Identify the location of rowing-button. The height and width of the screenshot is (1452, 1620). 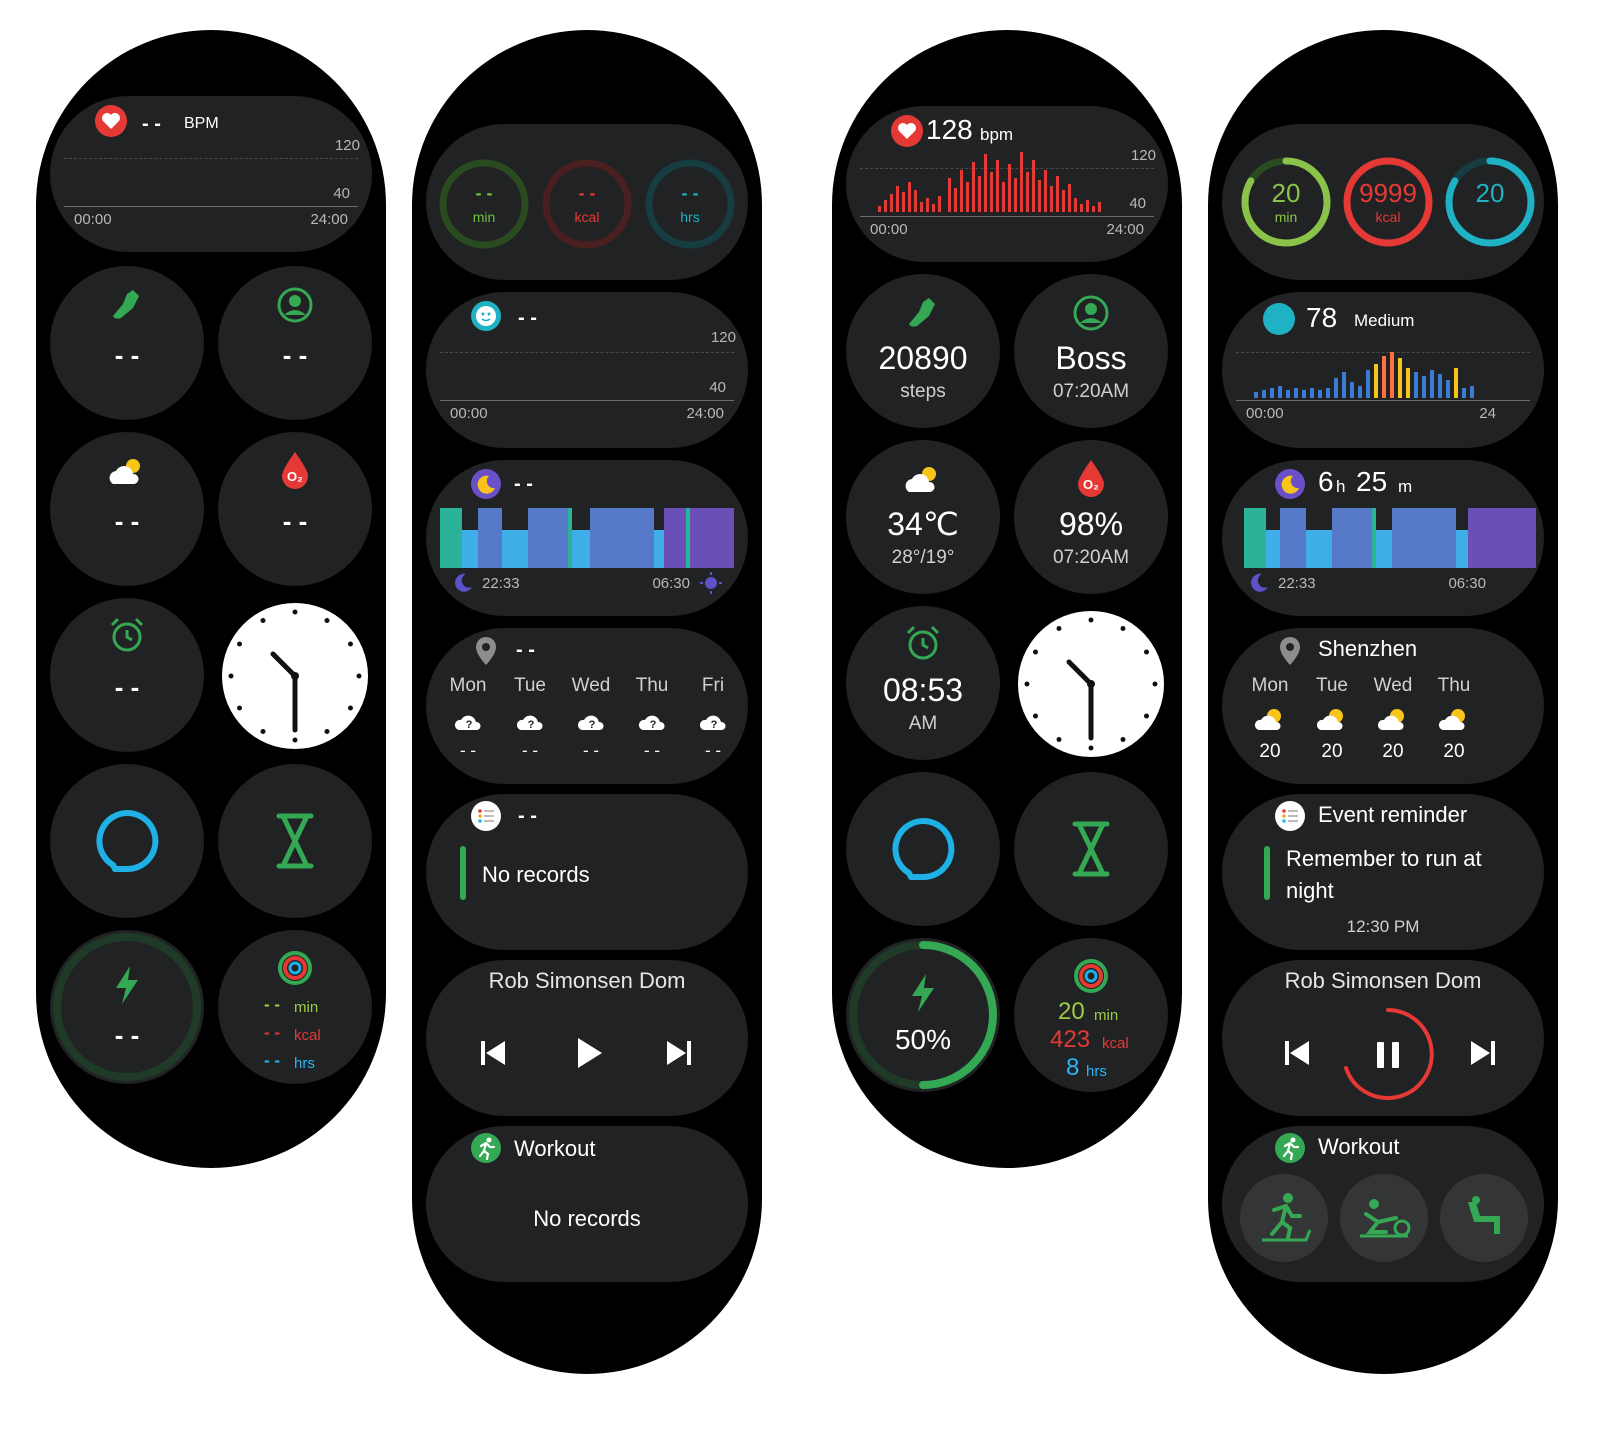
(1384, 1218).